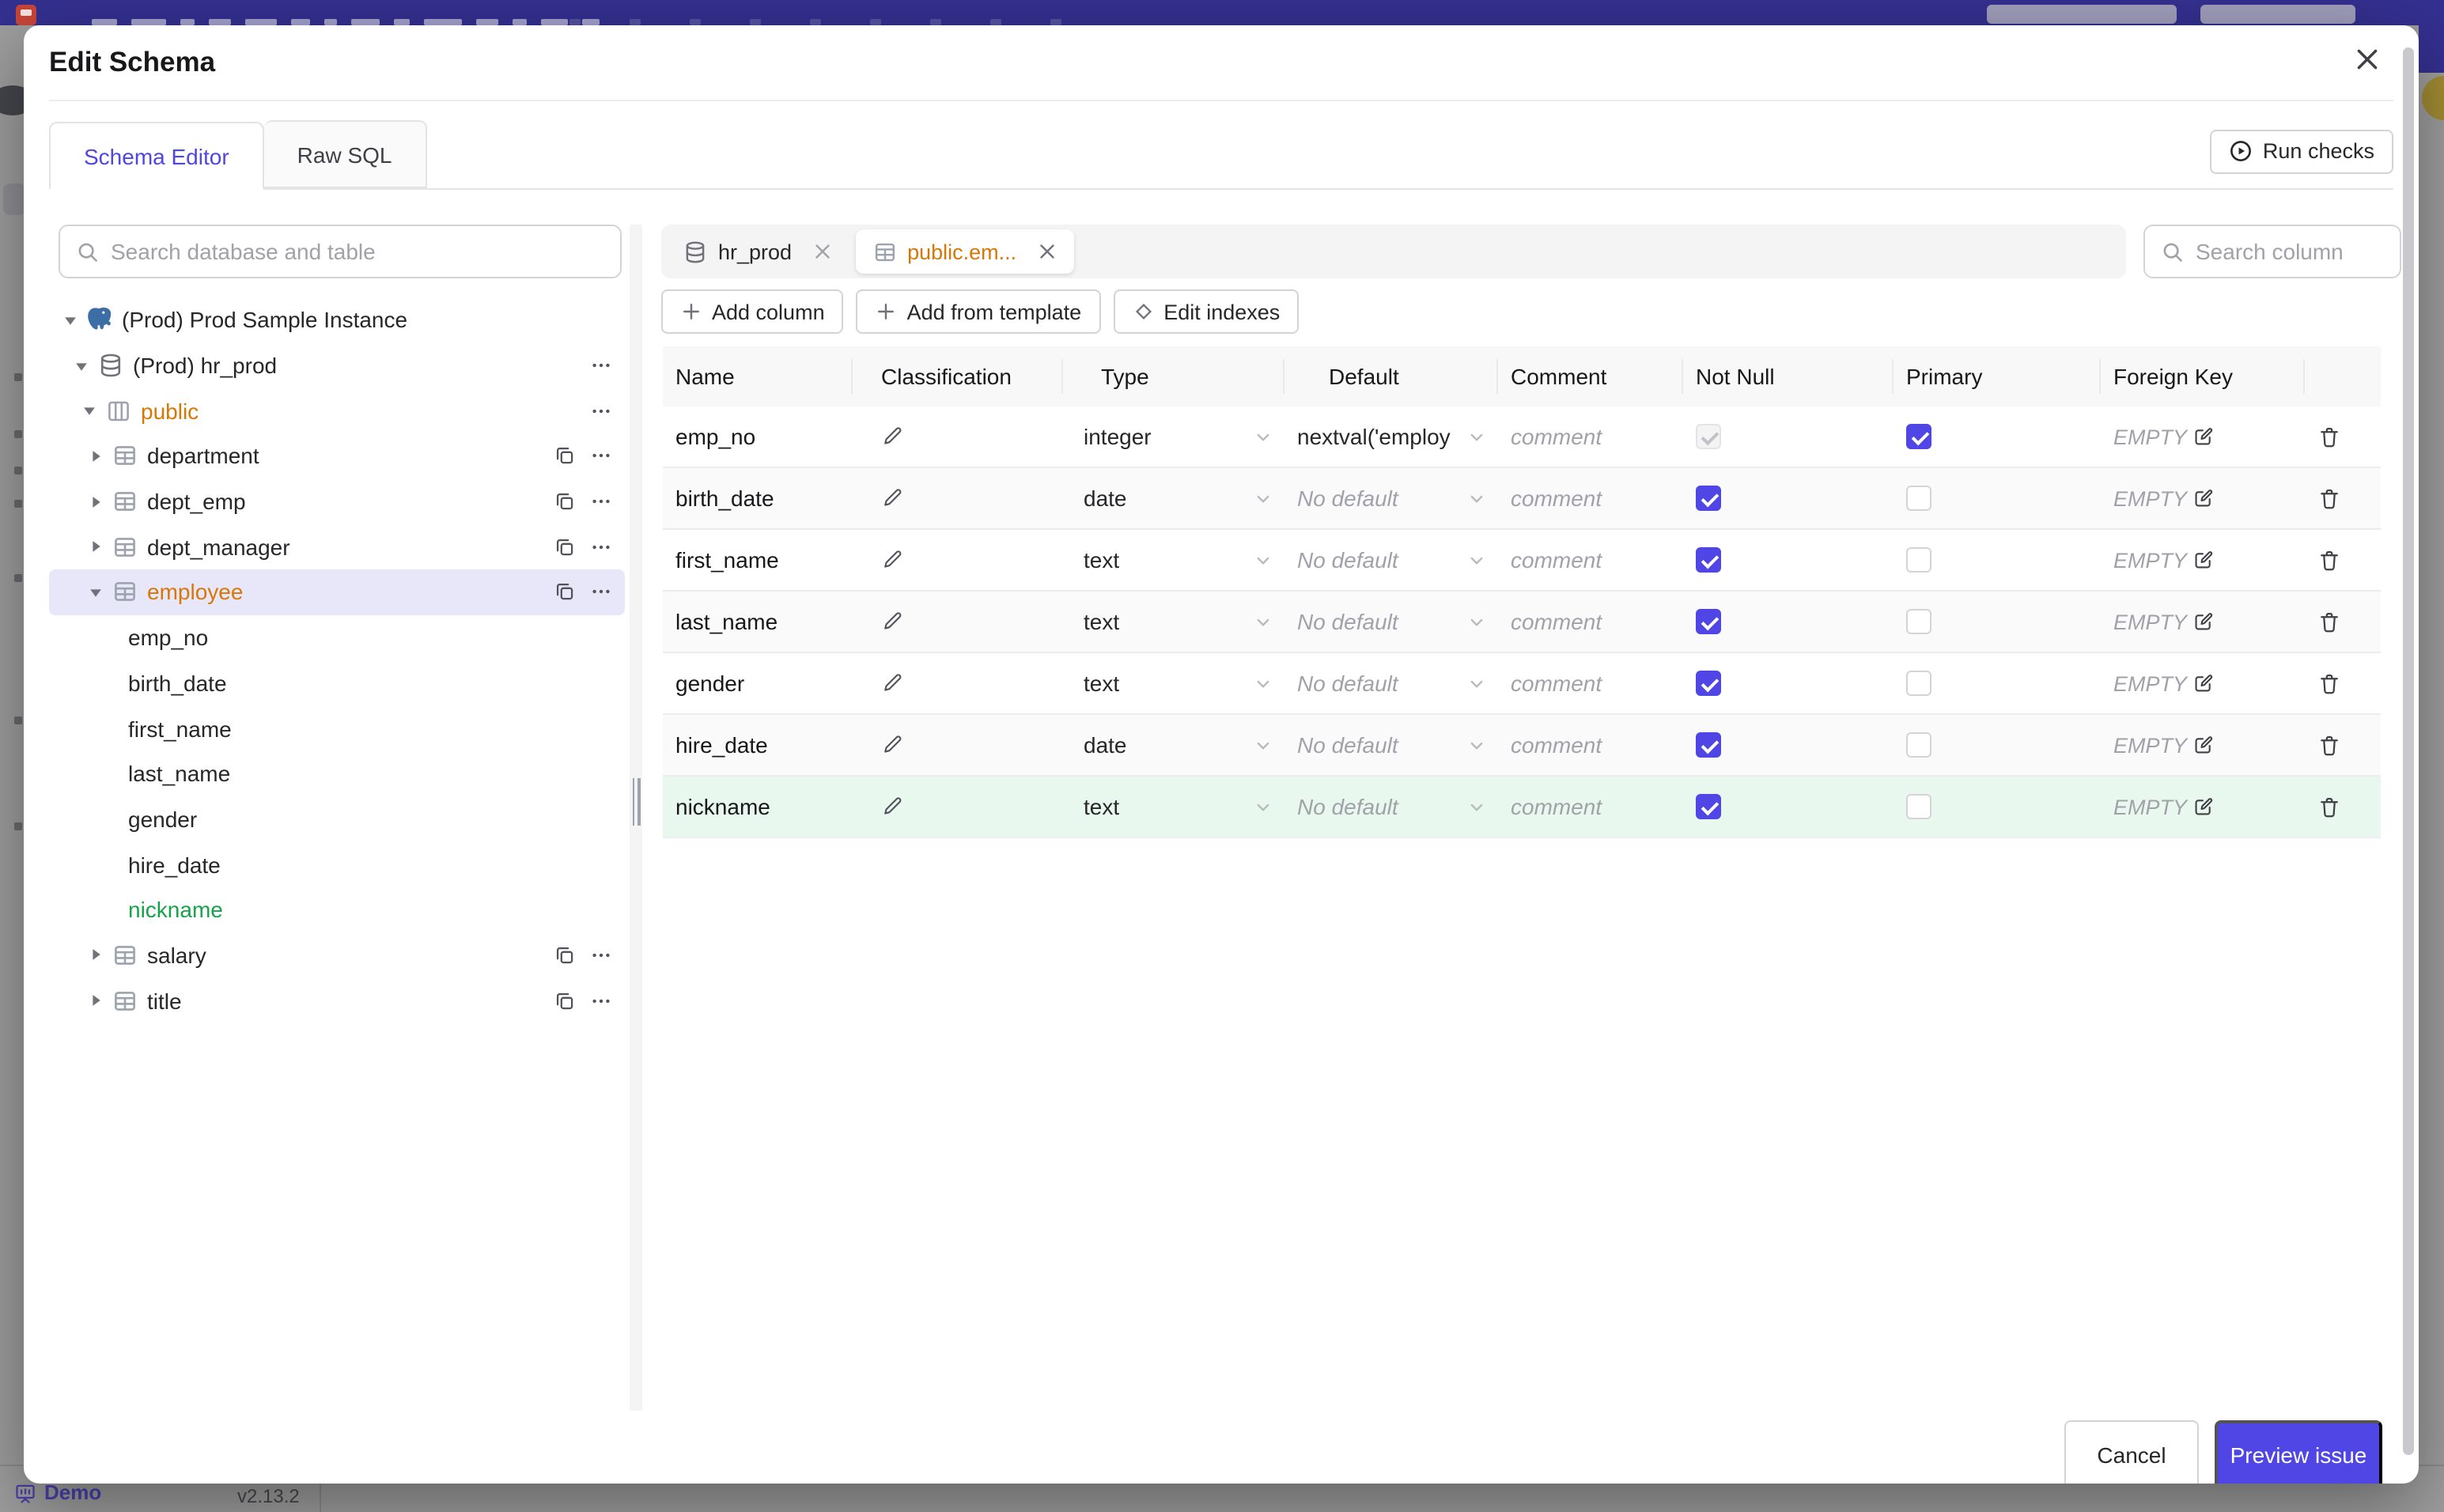  I want to click on tree-item-nickname: nickname, so click(337, 909).